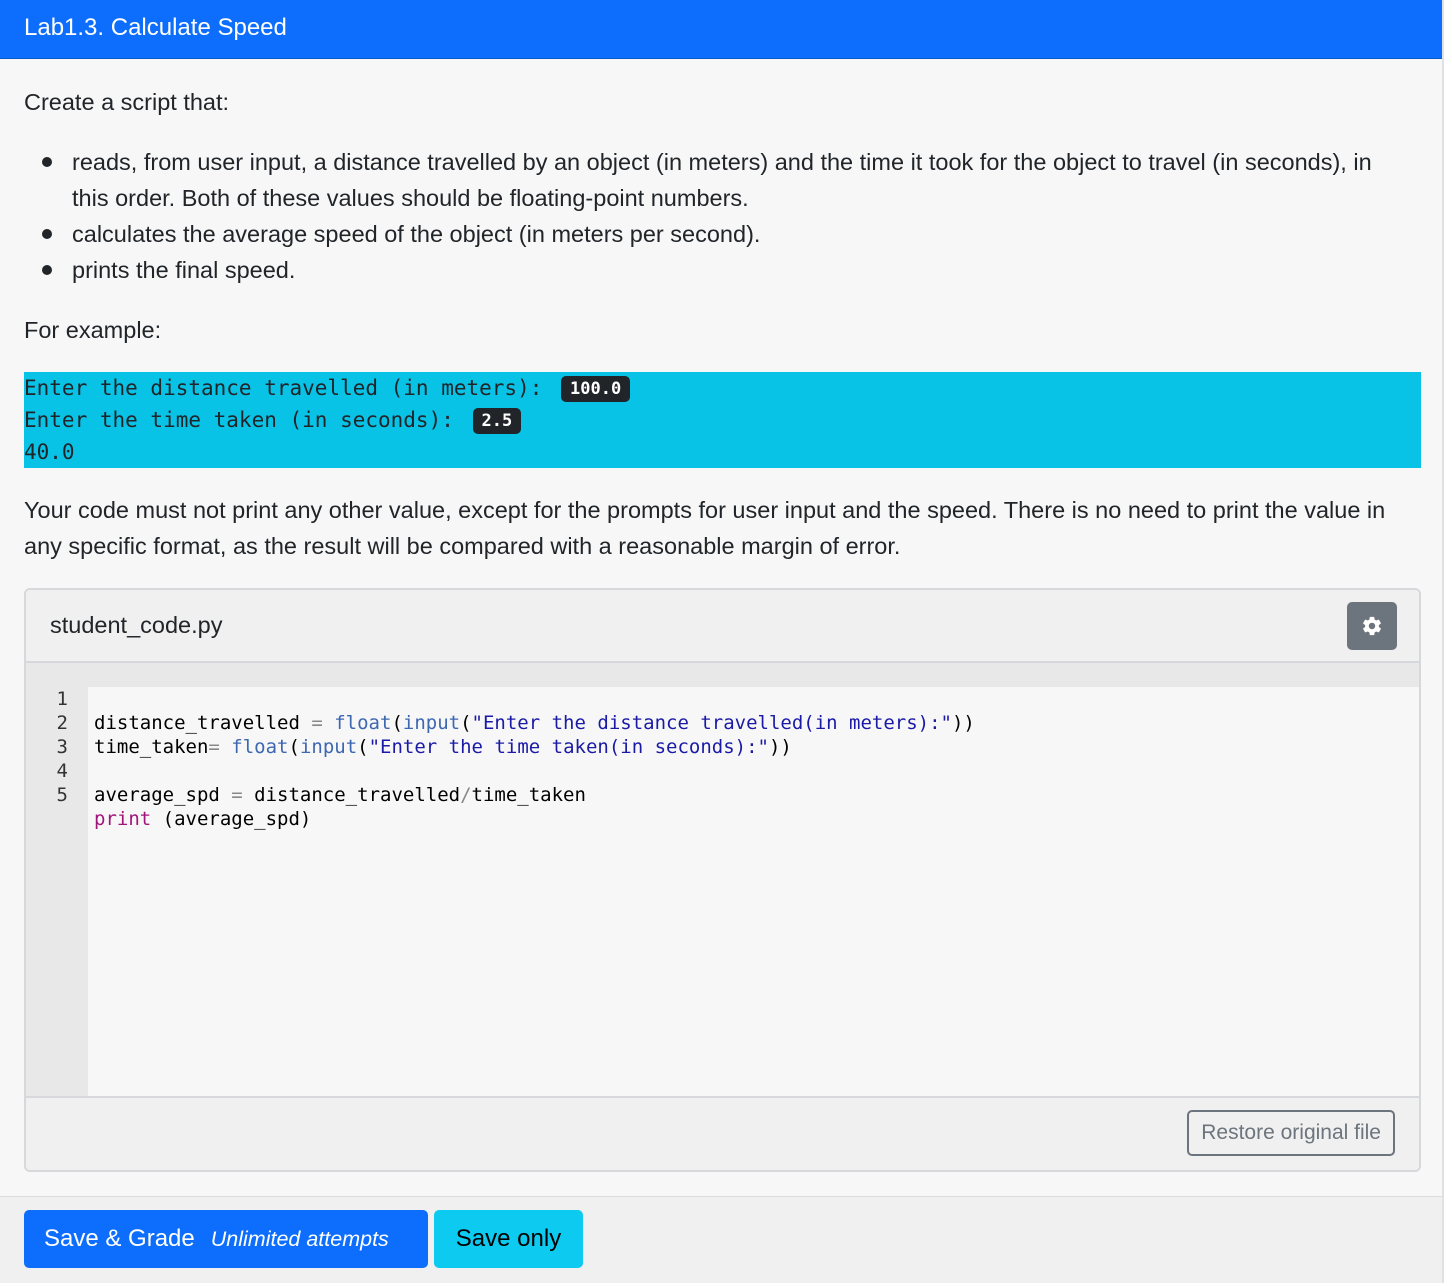 This screenshot has width=1452, height=1286. Describe the element at coordinates (497, 421) in the screenshot. I see `user-input-badge: 2.5` at that location.